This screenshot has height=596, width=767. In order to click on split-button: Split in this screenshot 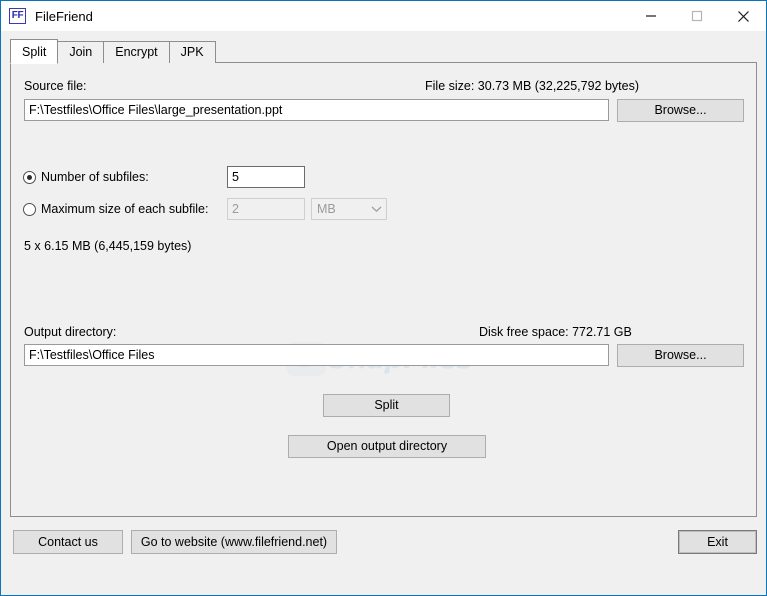, I will do `click(386, 405)`.